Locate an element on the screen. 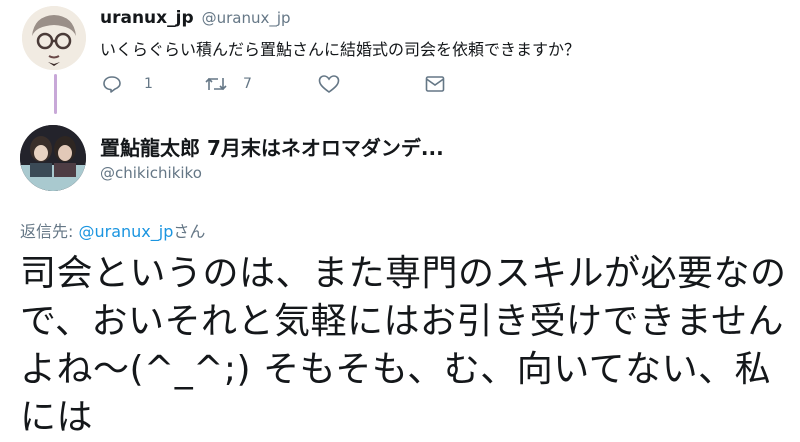 Image resolution: width=800 pixels, height=442 pixels. avatar-photo-icon is located at coordinates (53, 158).